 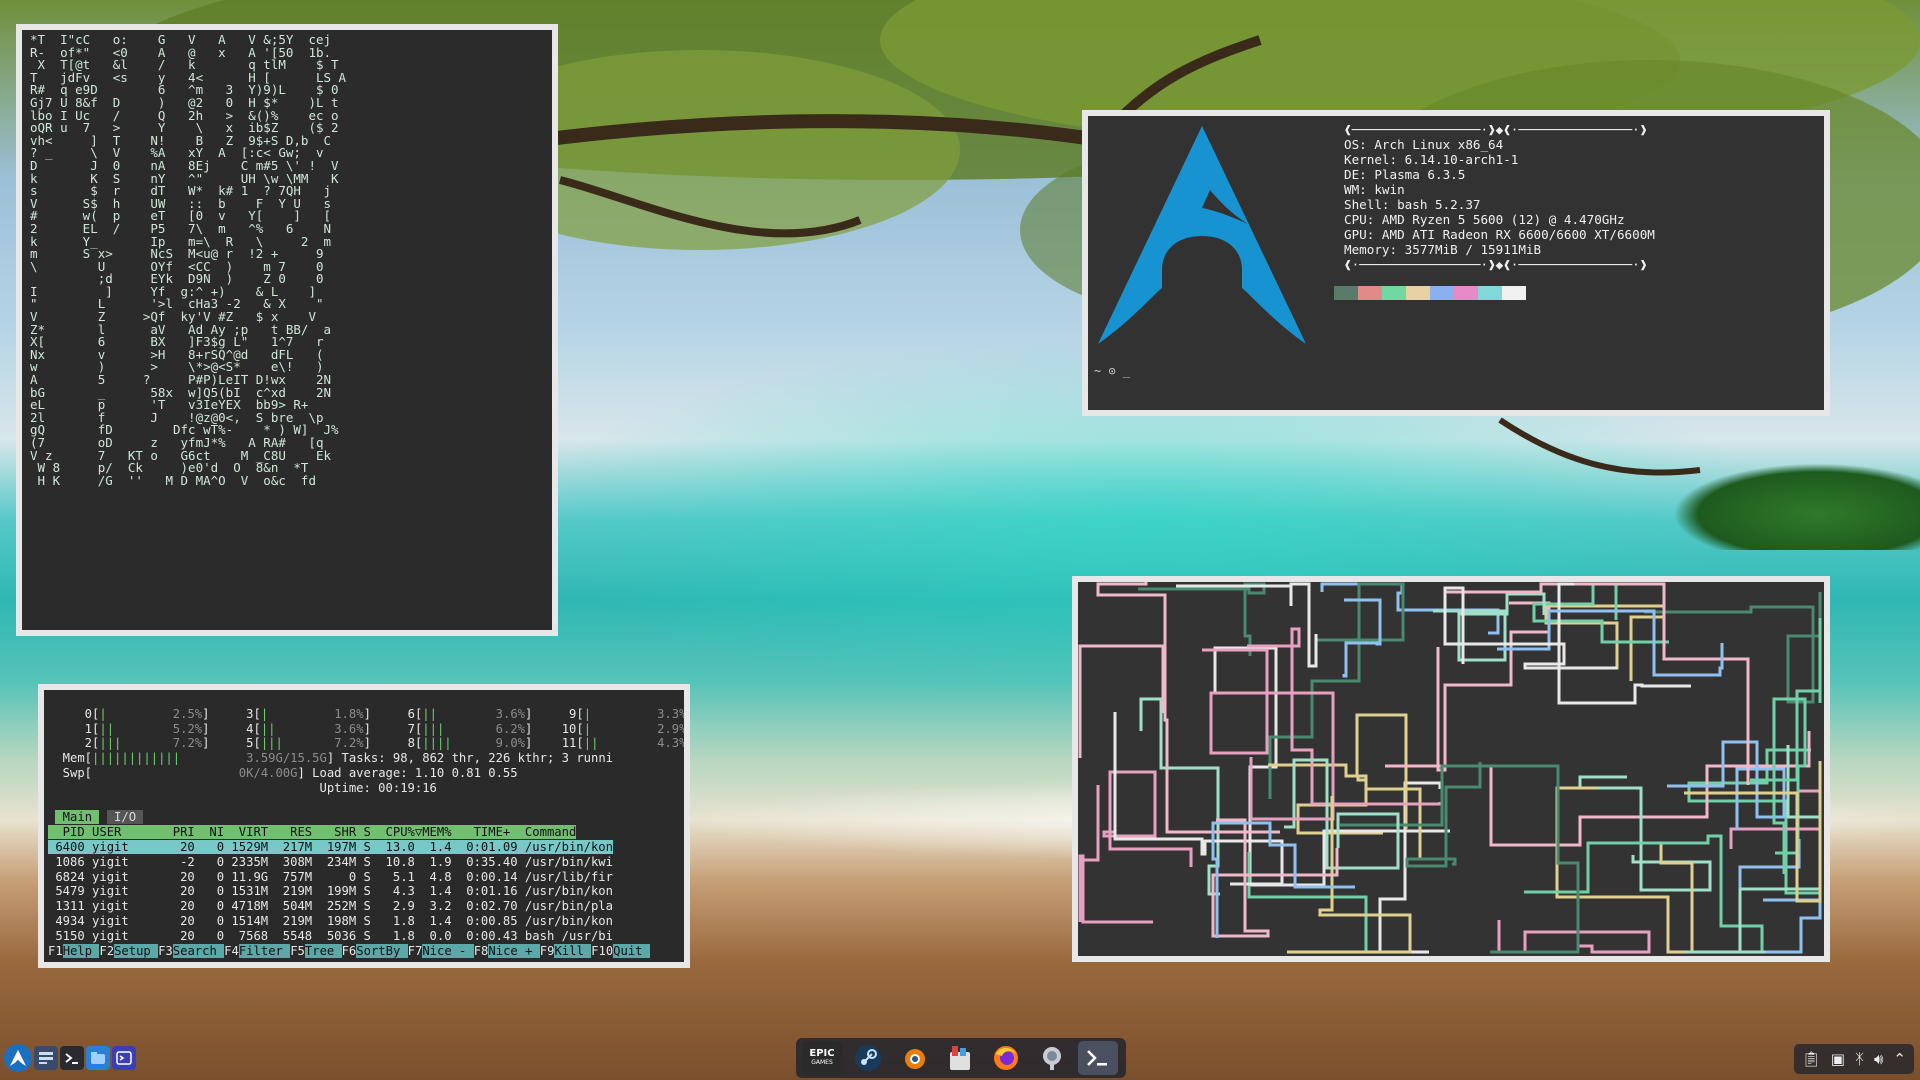 I want to click on arch-launcher-icon, so click(x=18, y=1058).